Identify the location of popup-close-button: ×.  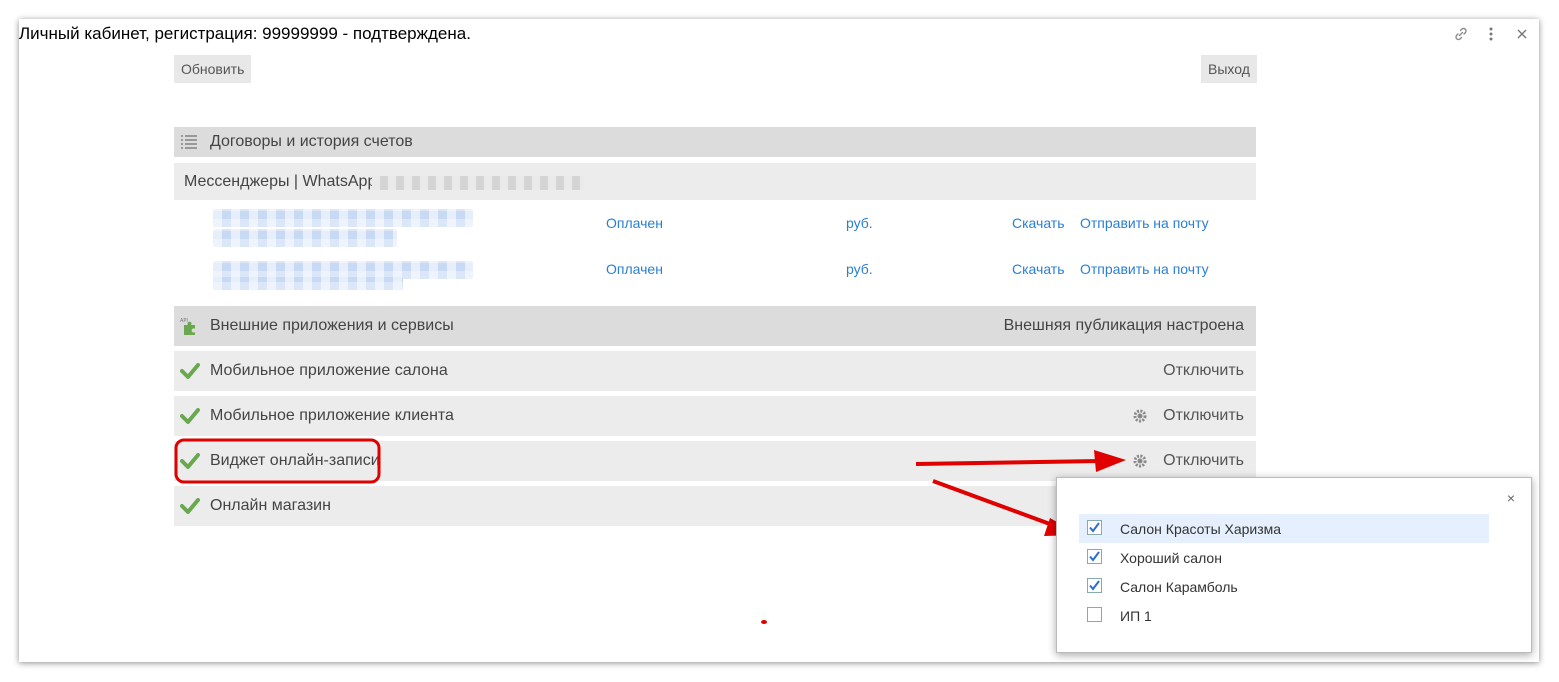
(1511, 498).